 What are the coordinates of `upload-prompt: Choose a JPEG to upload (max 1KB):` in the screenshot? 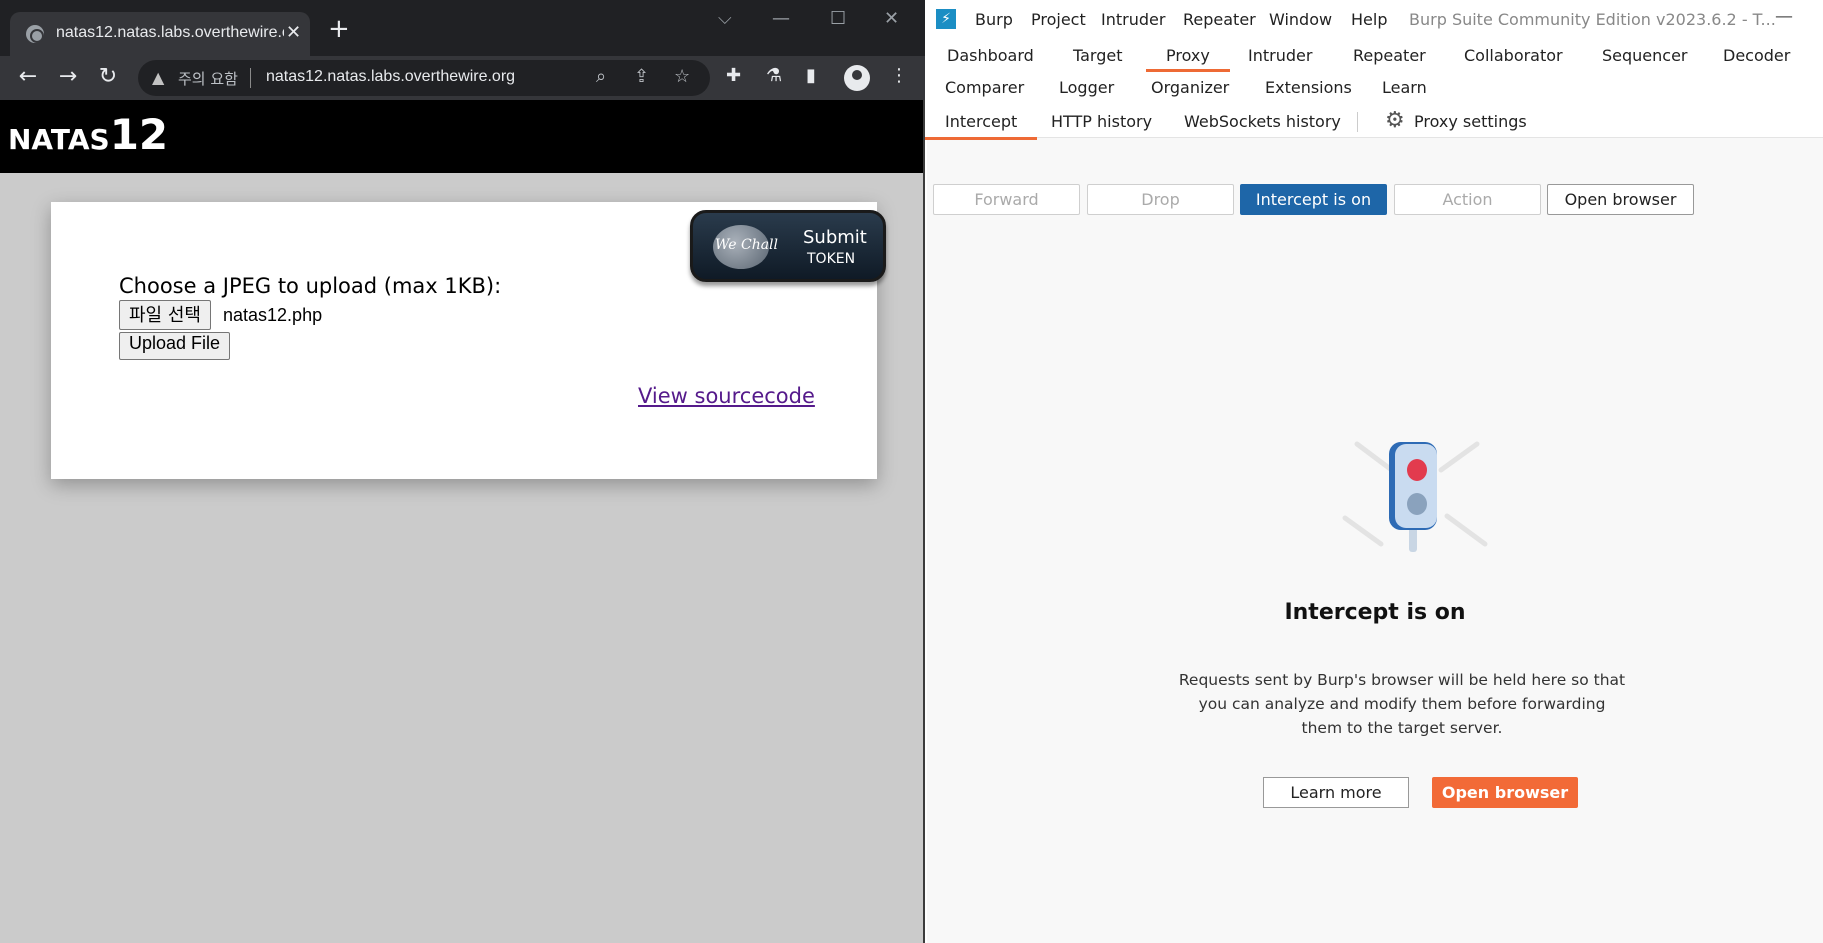 It's located at (310, 286).